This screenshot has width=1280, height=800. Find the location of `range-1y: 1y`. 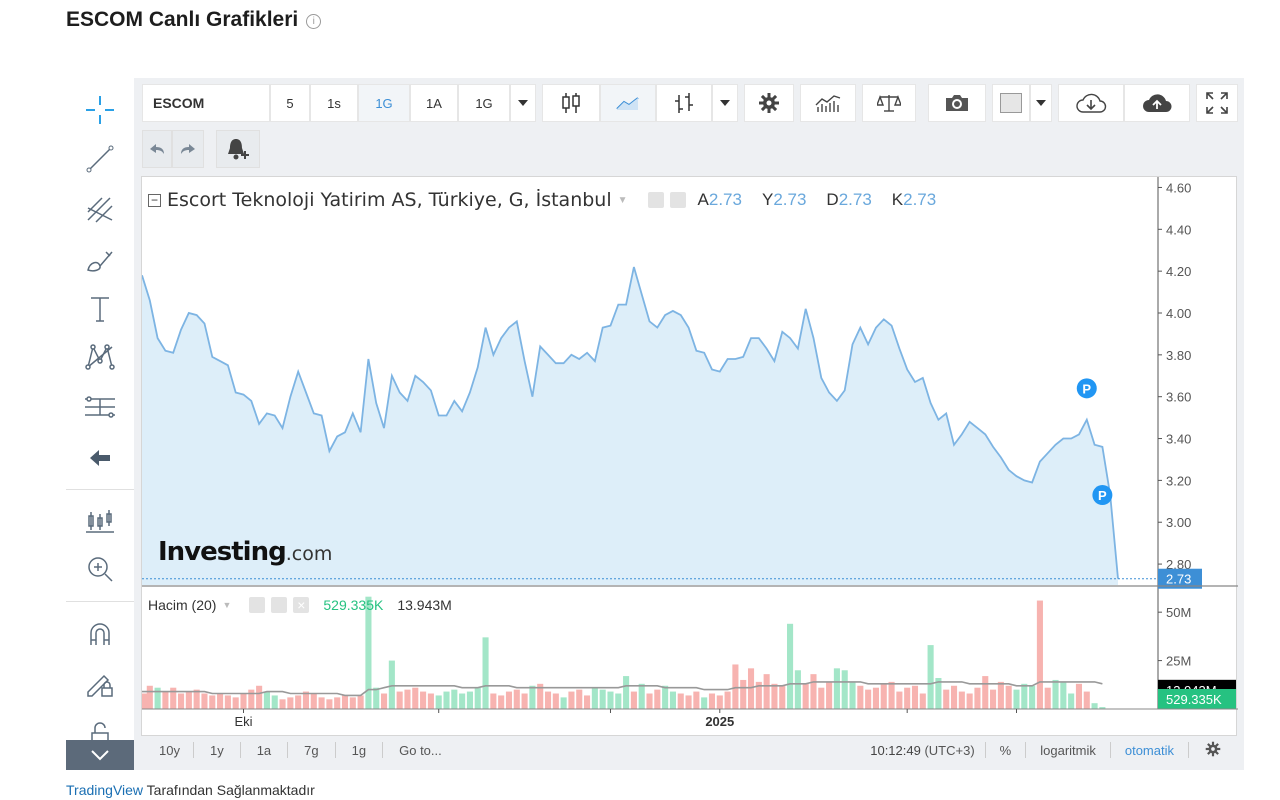

range-1y: 1y is located at coordinates (217, 750).